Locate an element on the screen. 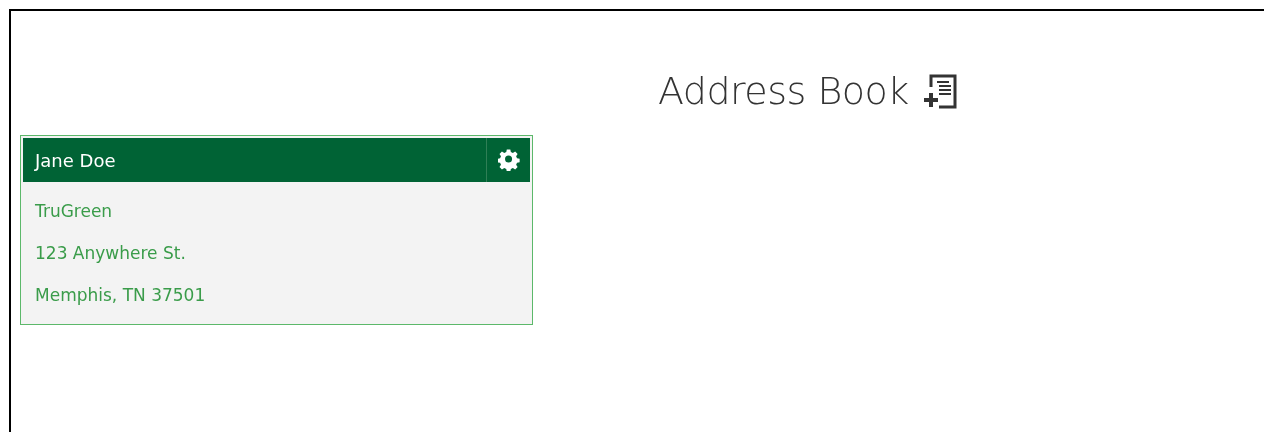 Image resolution: width=1264 pixels, height=432 pixels. page-title: Address Book is located at coordinates (783, 91).